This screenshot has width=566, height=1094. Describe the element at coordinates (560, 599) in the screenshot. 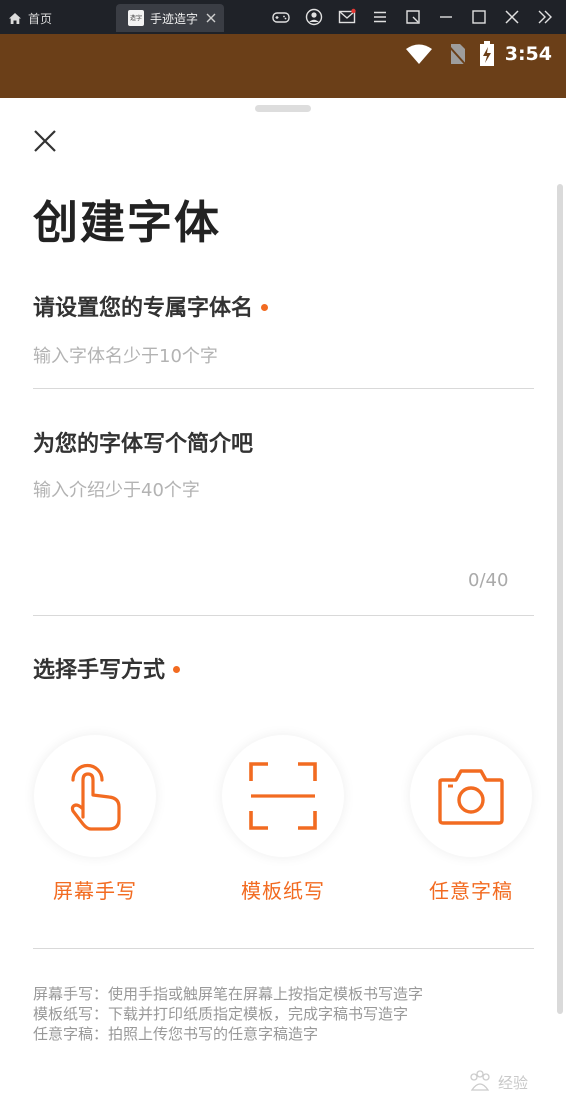

I see `scrollbar` at that location.